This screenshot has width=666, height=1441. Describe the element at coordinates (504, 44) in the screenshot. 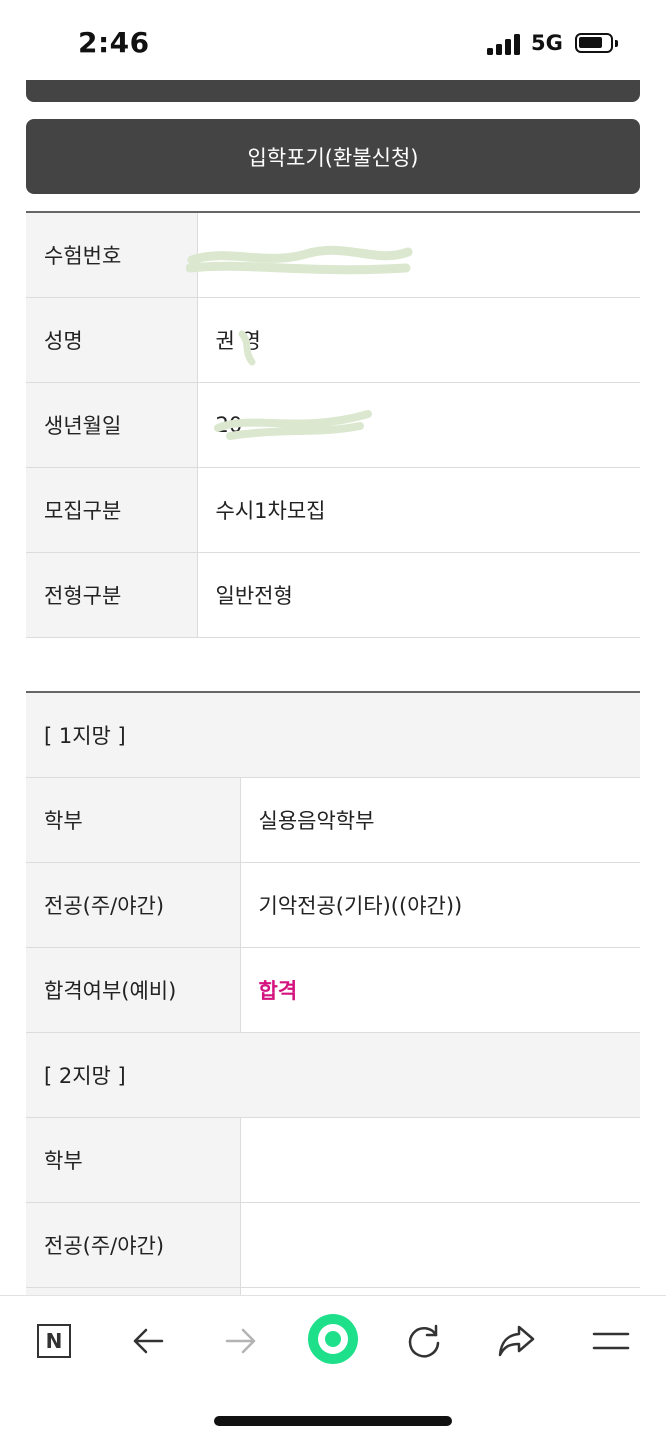

I see `signal-icon` at that location.